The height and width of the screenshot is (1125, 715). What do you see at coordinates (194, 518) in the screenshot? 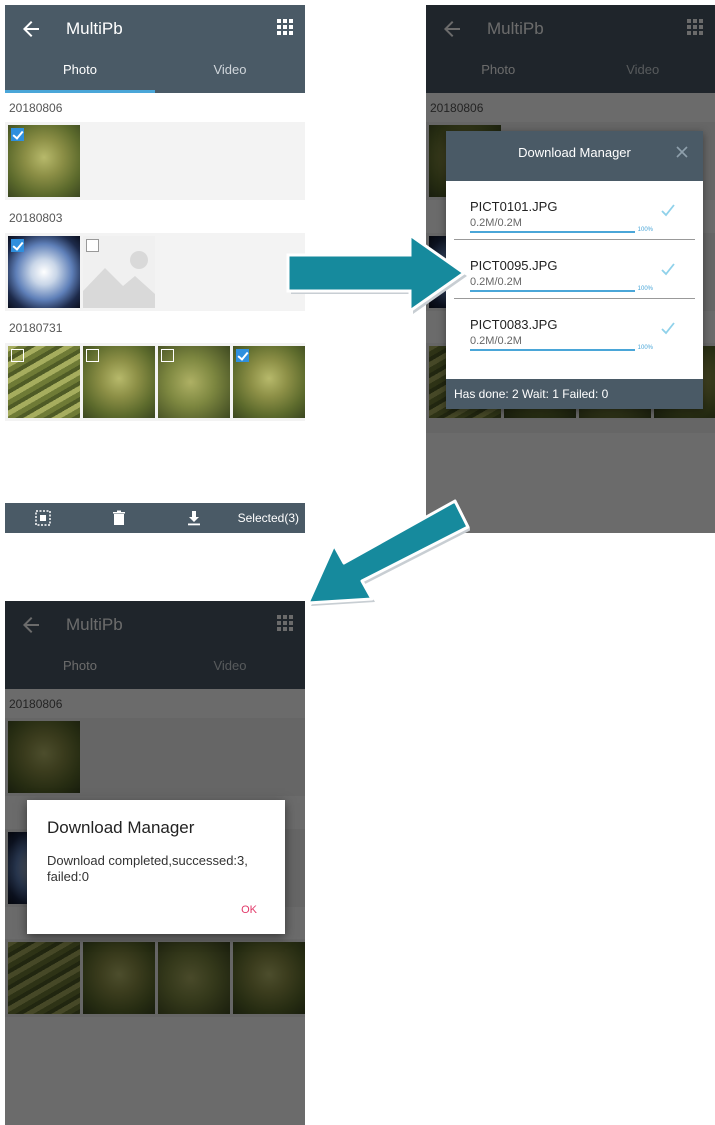
I see `download-icon` at bounding box center [194, 518].